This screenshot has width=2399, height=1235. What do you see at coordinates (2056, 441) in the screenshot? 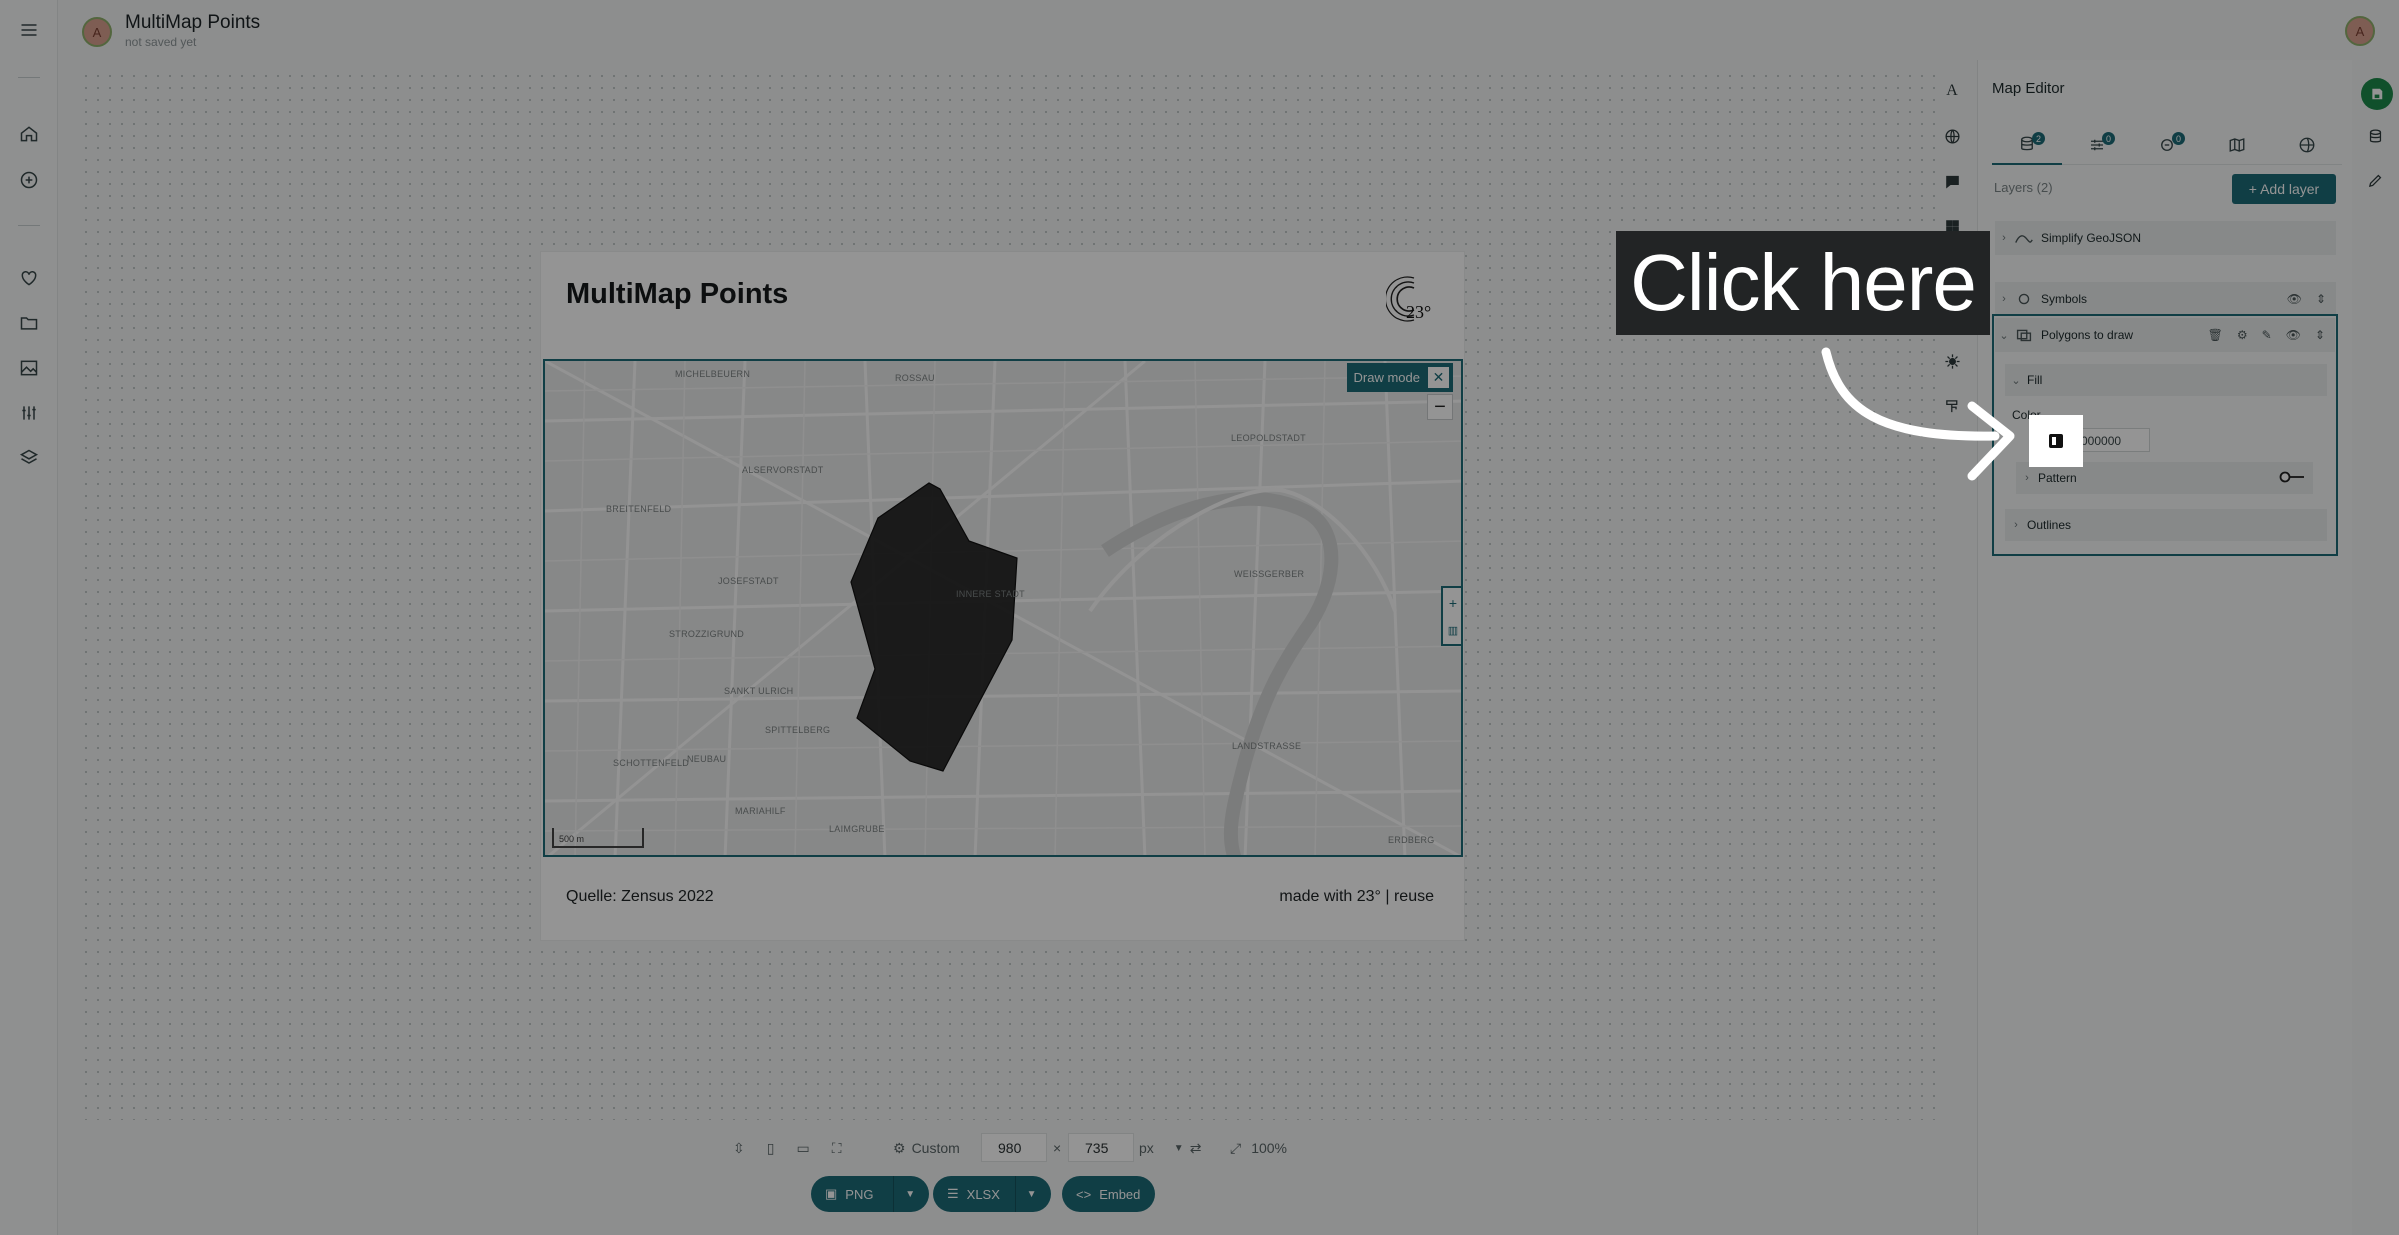
I see `color-swatch-icon` at bounding box center [2056, 441].